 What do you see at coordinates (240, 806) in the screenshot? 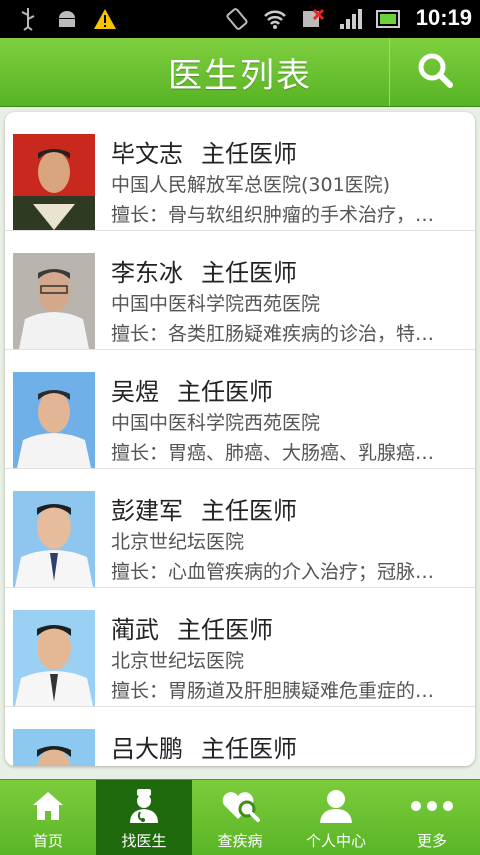
I see `disease-search-icon` at bounding box center [240, 806].